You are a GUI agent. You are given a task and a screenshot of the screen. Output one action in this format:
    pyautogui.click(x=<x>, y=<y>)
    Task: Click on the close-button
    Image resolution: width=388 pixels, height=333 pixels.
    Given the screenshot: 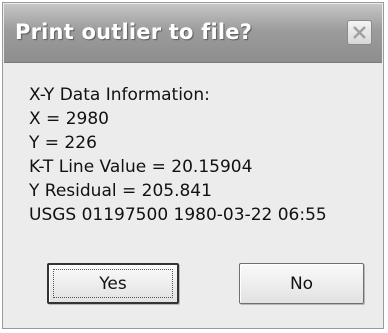 What is the action you would take?
    pyautogui.click(x=359, y=32)
    